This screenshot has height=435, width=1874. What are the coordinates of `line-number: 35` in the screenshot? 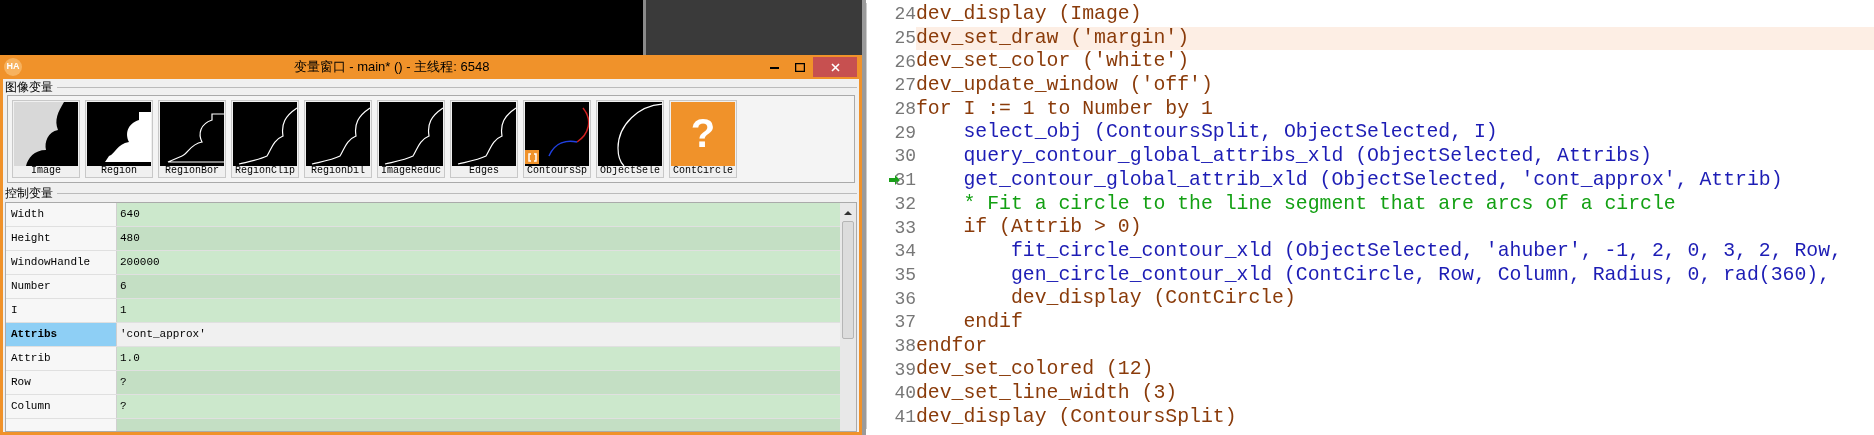 It's located at (905, 275).